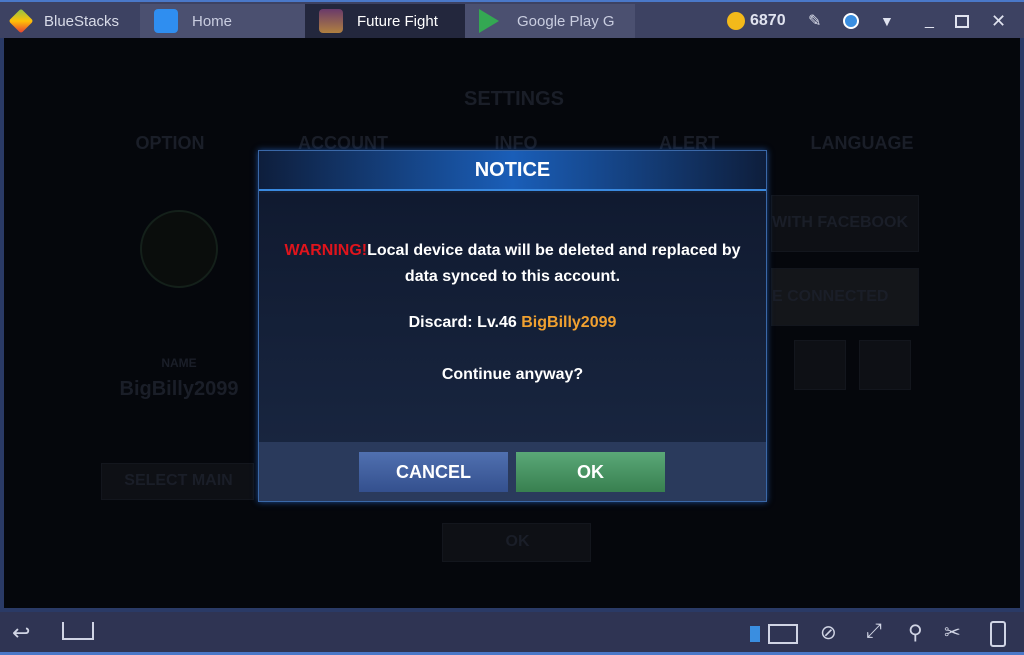  I want to click on continue-question: Continue anyway?, so click(512, 374).